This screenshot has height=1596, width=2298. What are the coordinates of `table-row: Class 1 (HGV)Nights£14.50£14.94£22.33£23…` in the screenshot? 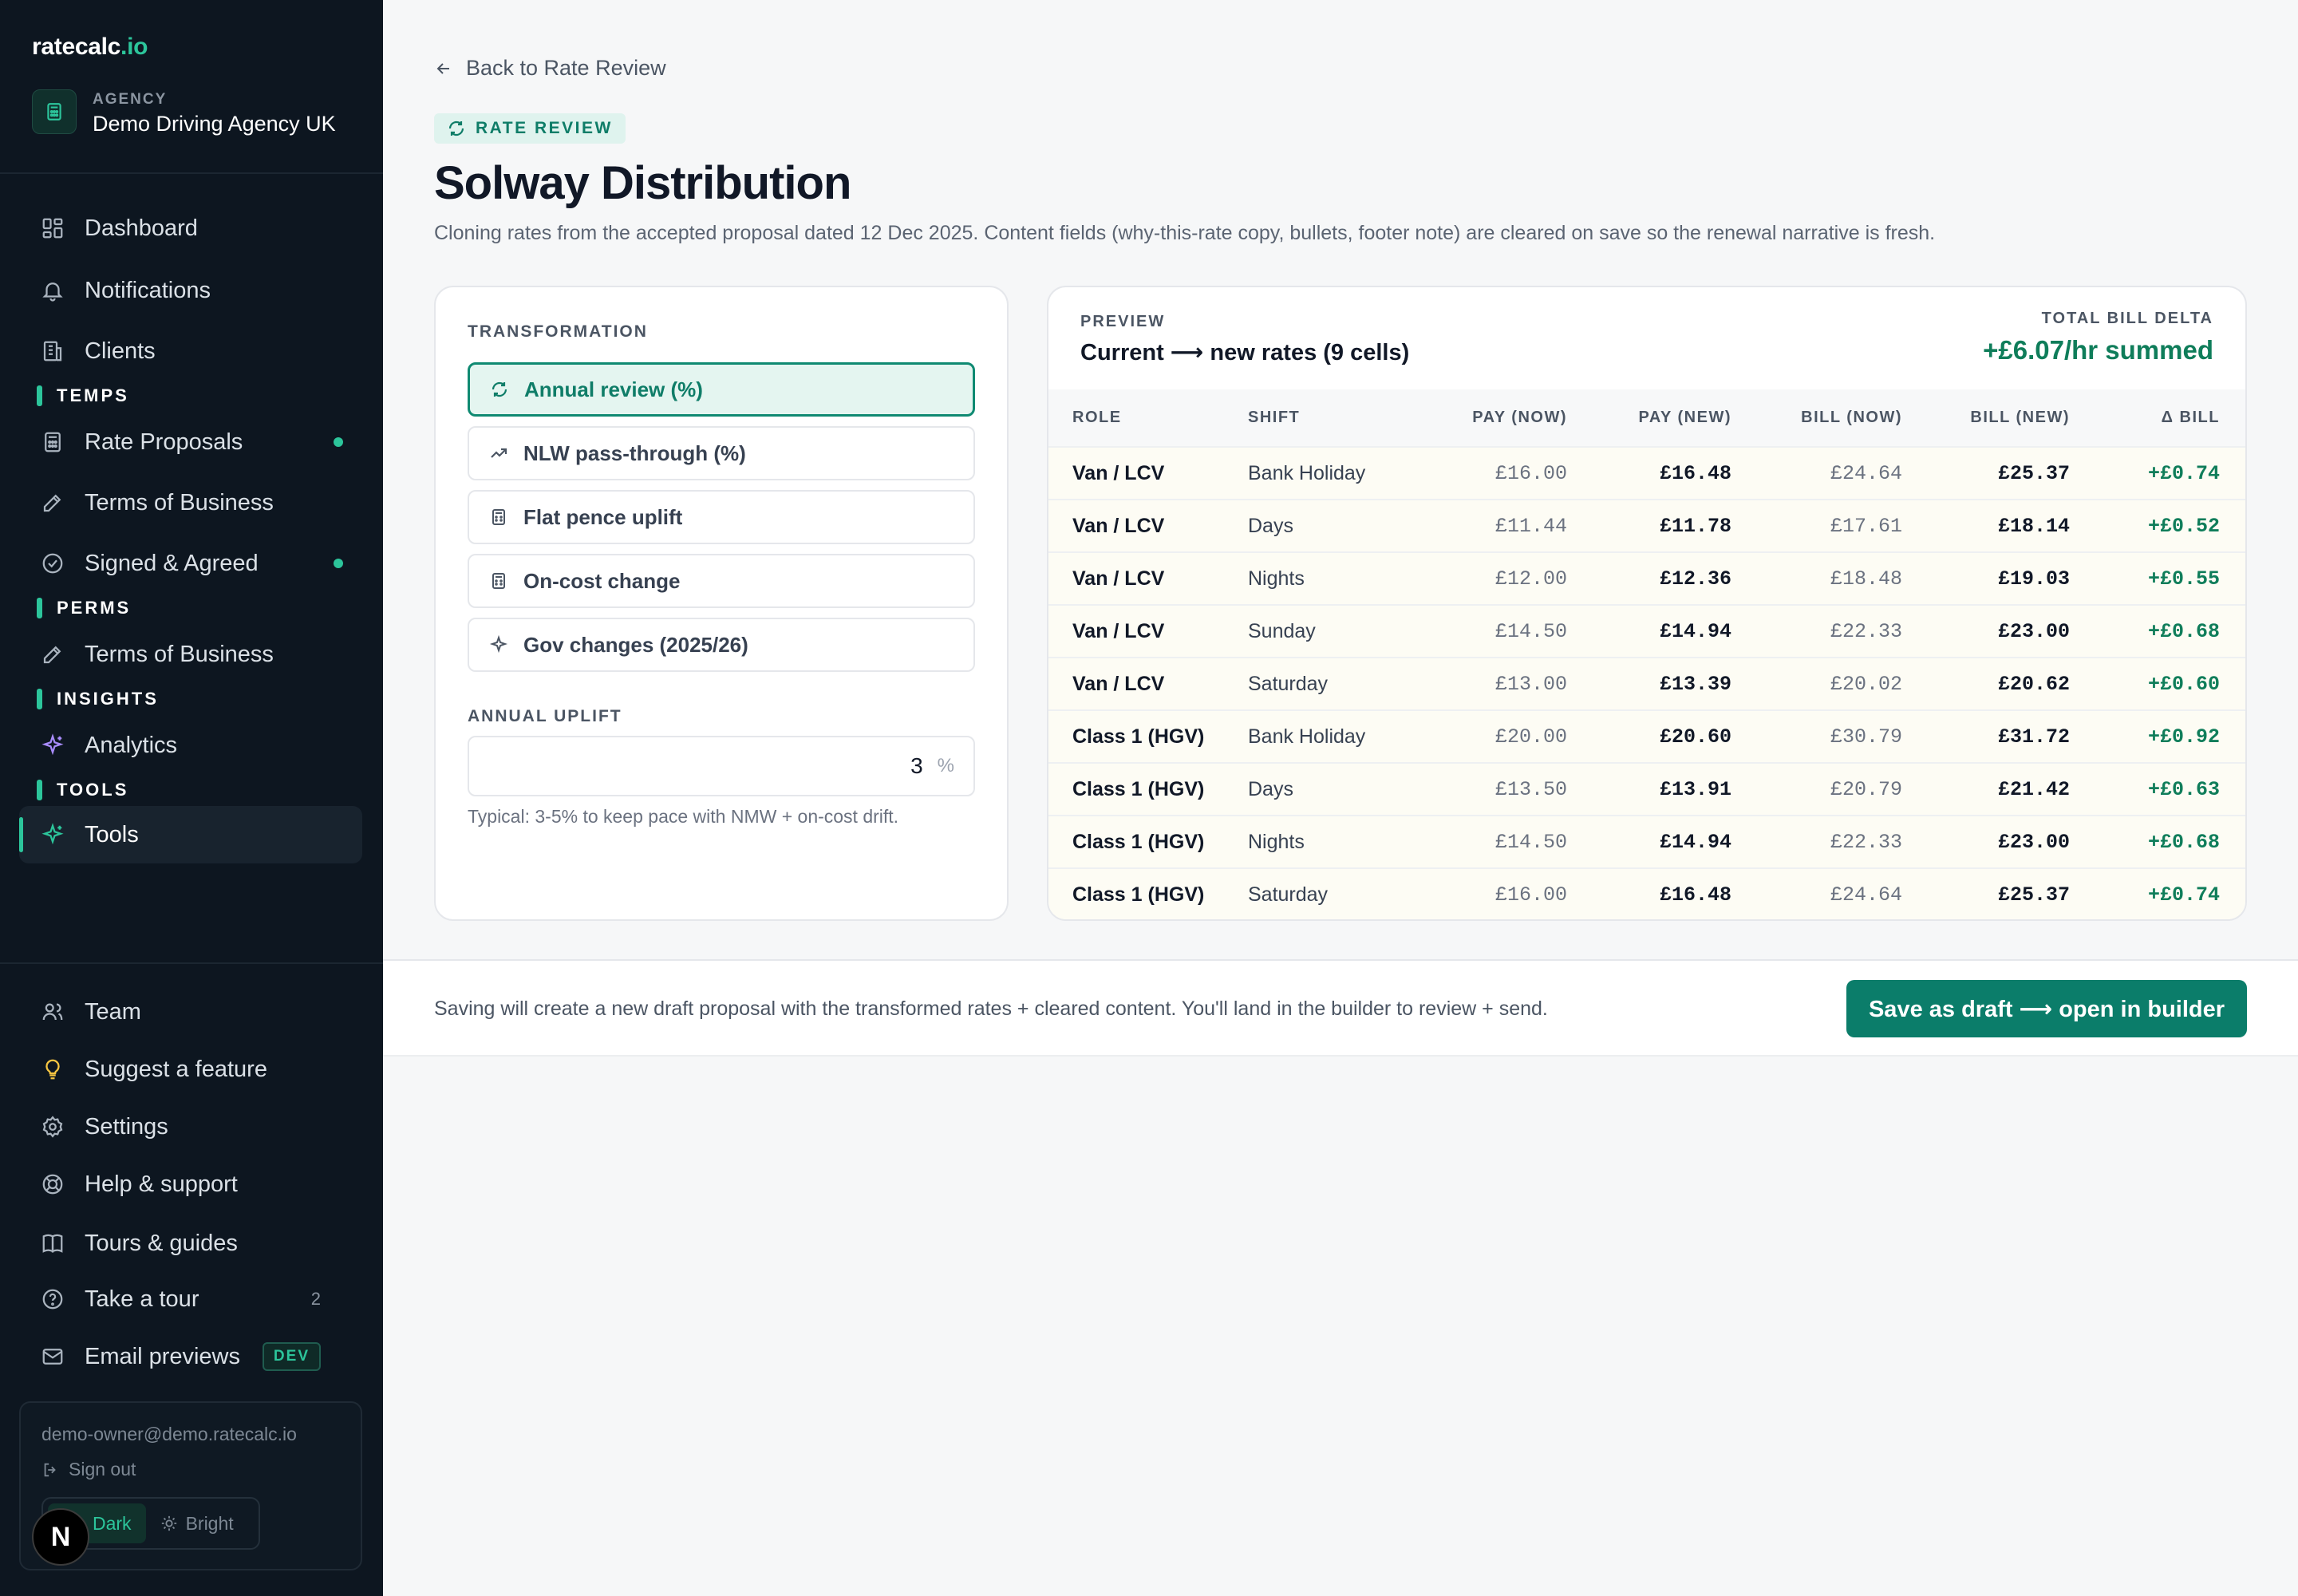 It's located at (1646, 842).